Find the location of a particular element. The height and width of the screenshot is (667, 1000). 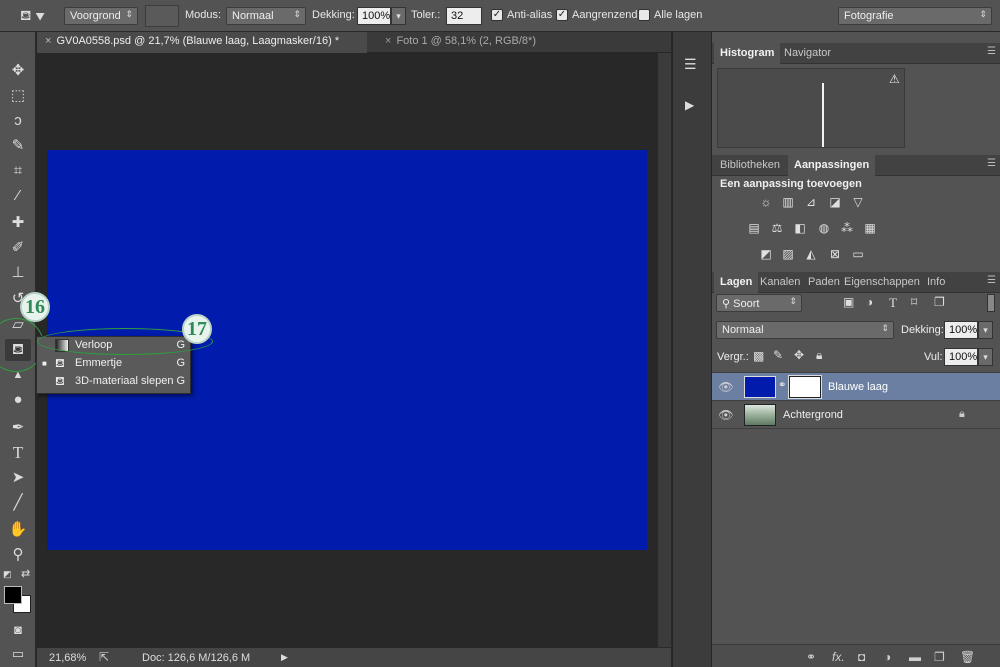

layer-row-achtergrond: 👁︎ Achtergrond 🔒︎ is located at coordinates (856, 415).